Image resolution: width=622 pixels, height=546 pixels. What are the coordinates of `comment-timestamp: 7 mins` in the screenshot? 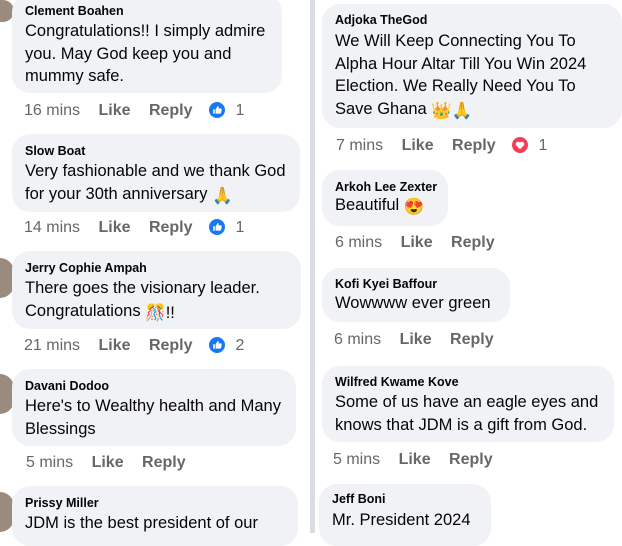 It's located at (359, 146).